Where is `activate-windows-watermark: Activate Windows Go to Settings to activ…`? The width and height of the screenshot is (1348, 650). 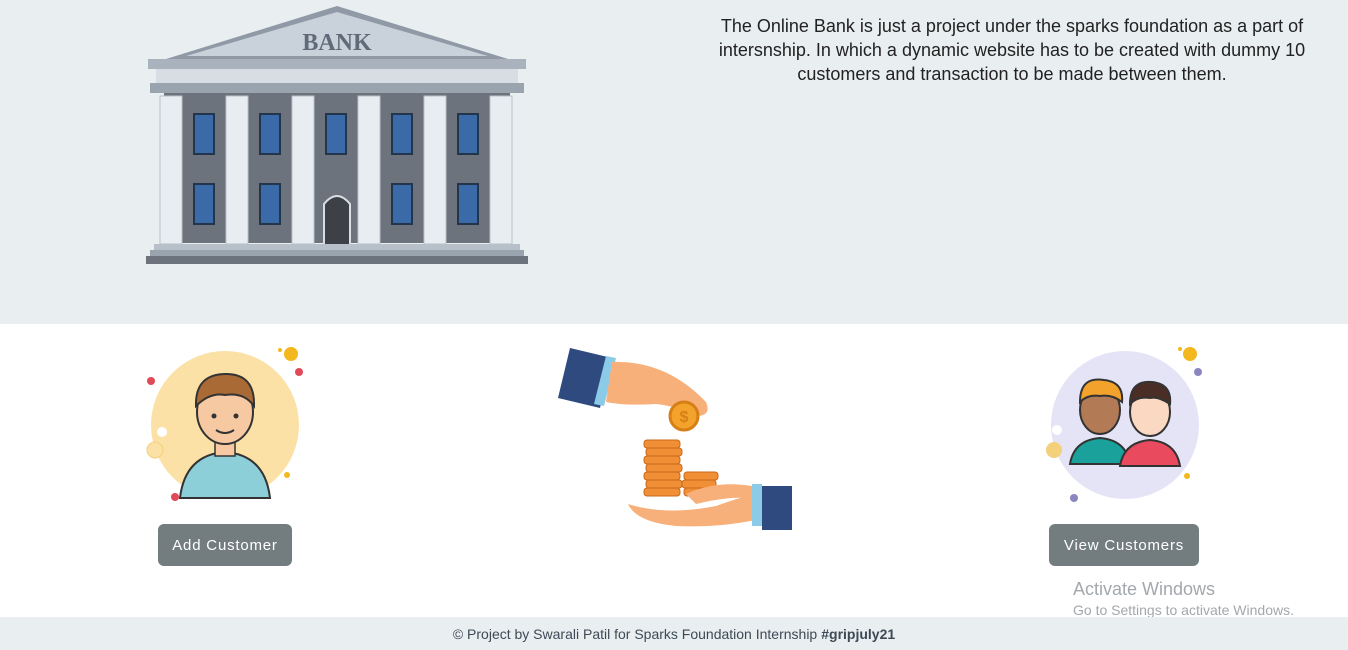 activate-windows-watermark: Activate Windows Go to Settings to activ… is located at coordinates (1183, 599).